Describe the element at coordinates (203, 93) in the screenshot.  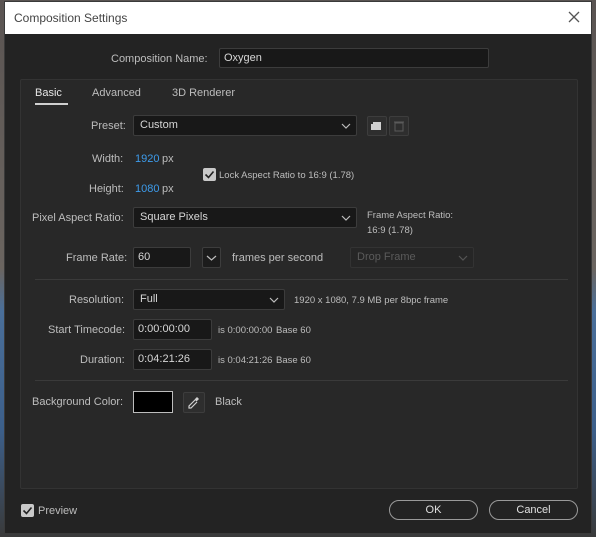
I see `tab-3d-renderer: 3D Renderer` at that location.